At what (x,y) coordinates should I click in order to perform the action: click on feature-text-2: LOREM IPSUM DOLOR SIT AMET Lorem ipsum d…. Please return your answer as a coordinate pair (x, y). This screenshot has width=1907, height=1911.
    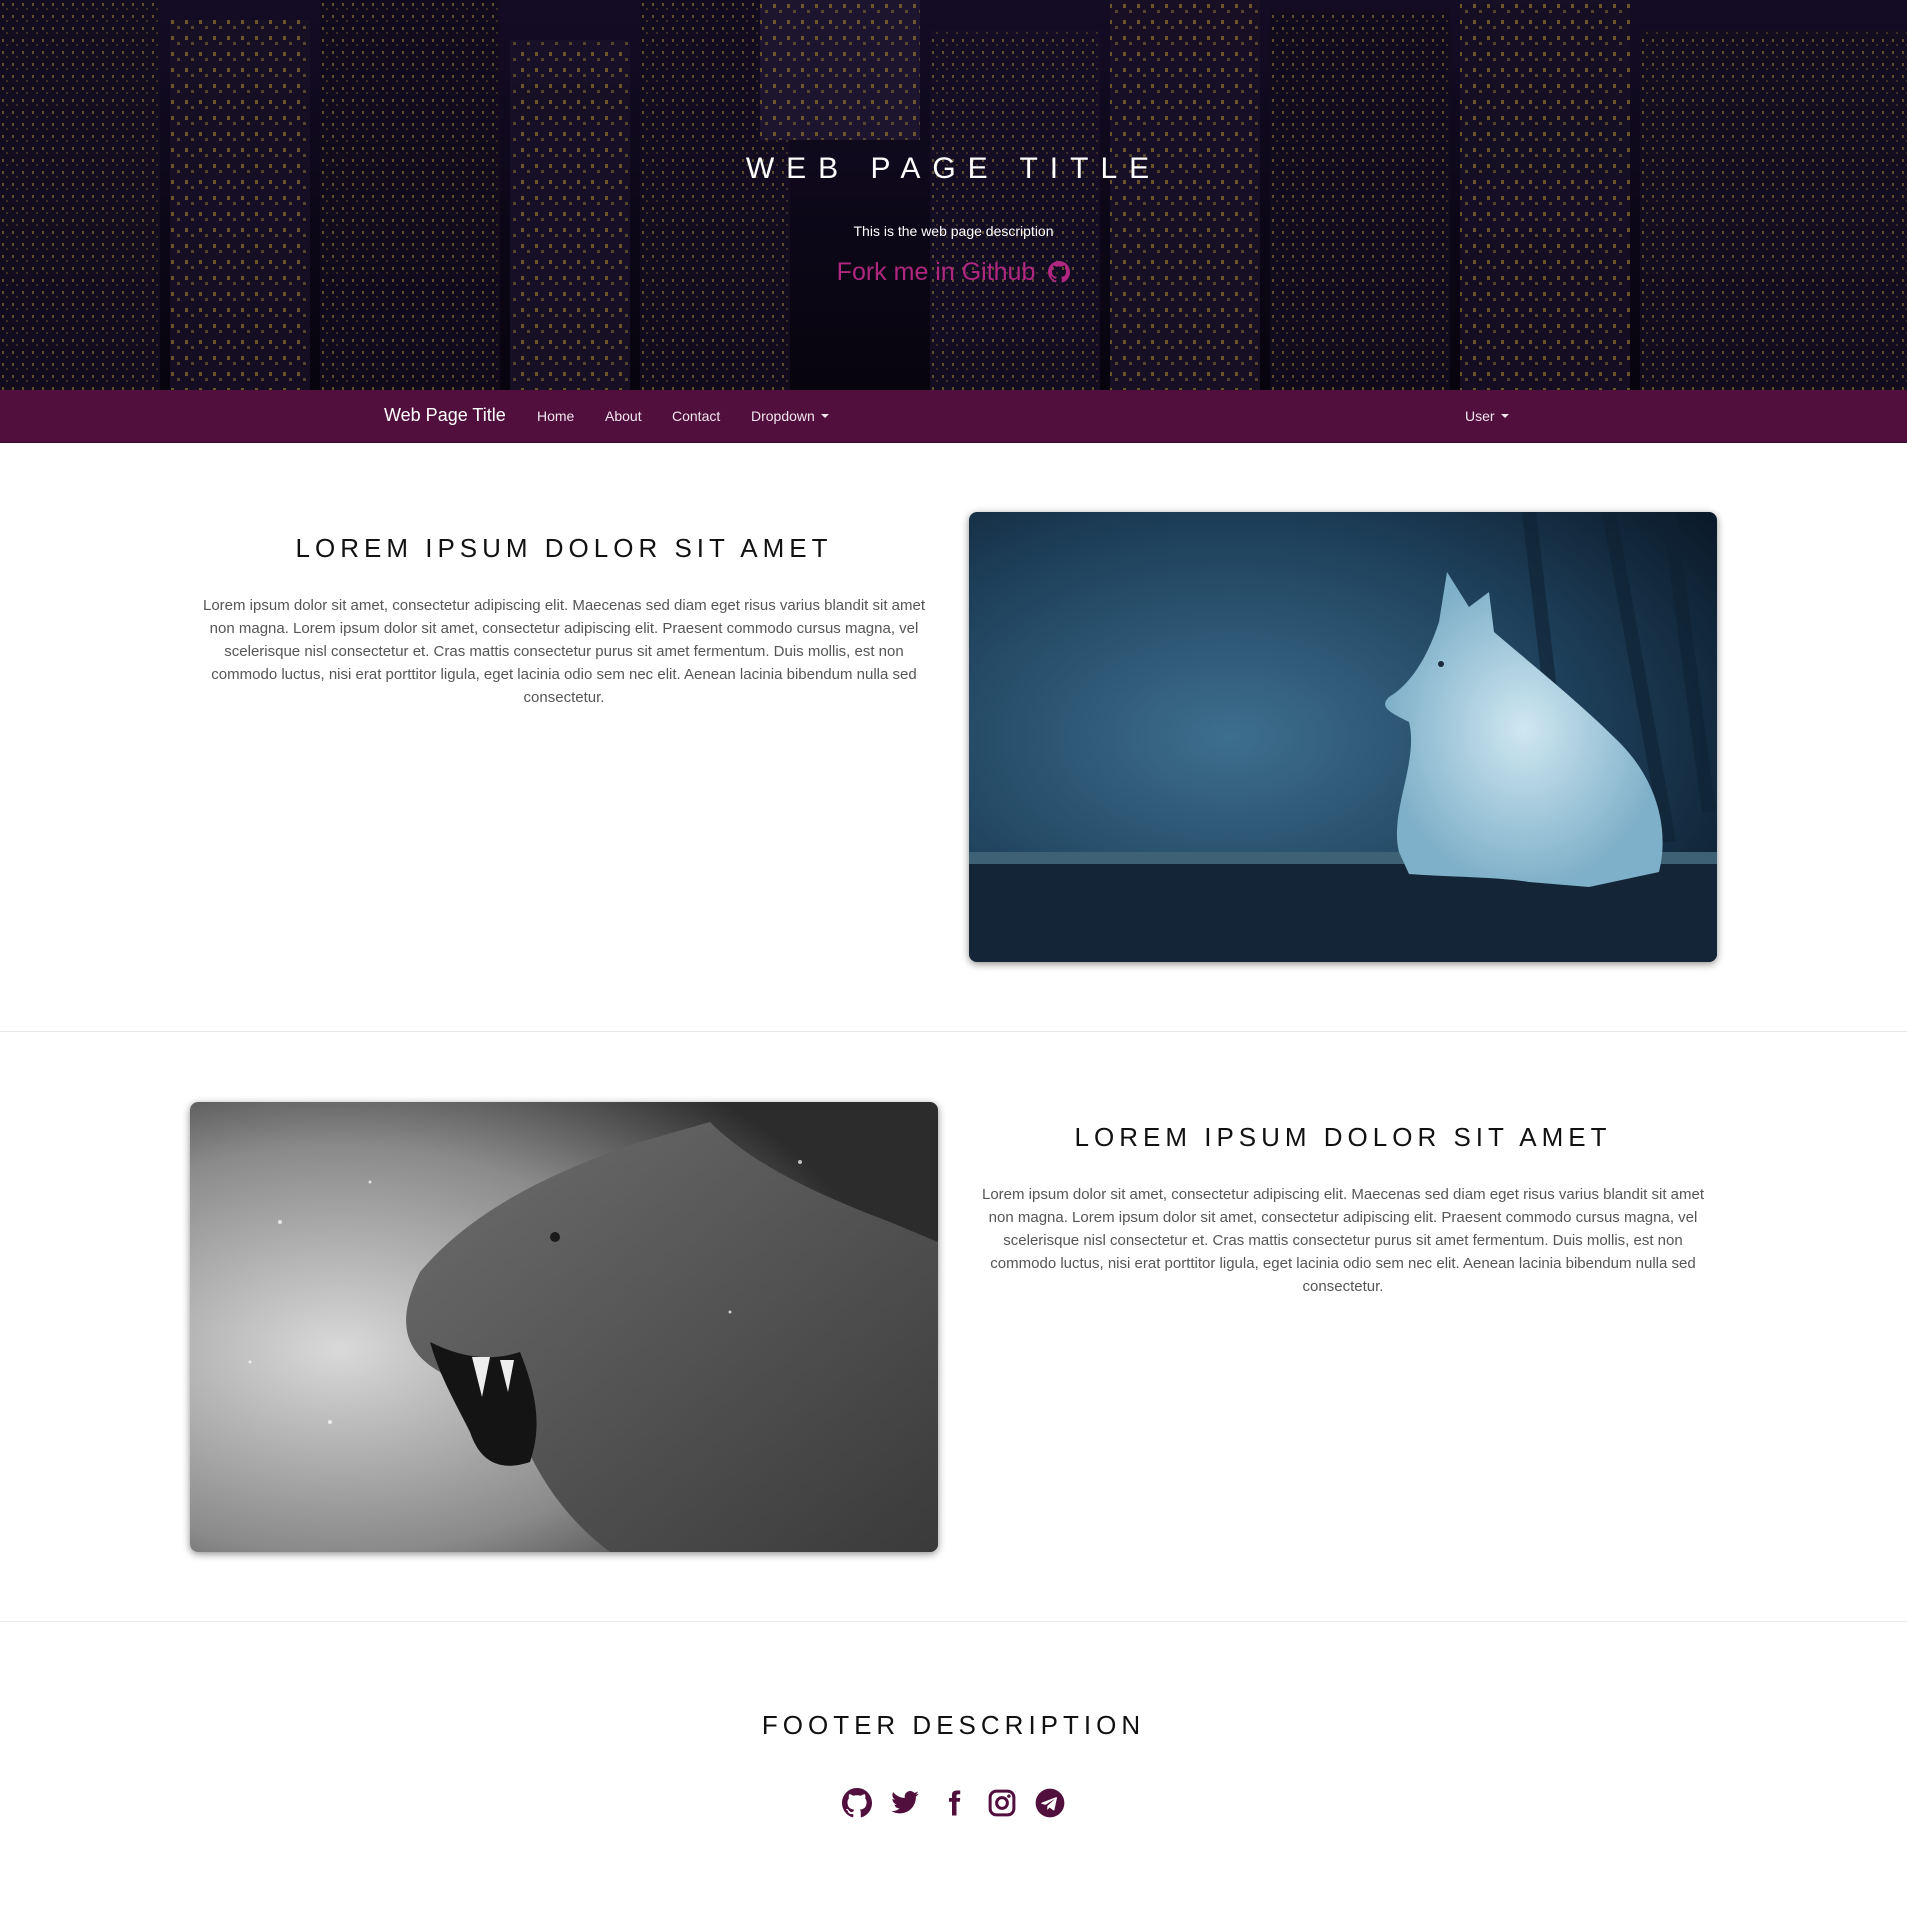
    Looking at the image, I should click on (1343, 1210).